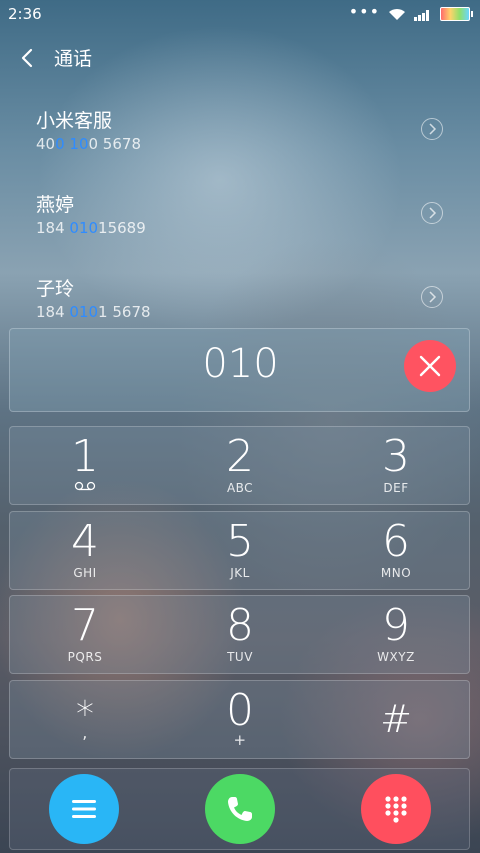 This screenshot has height=853, width=480. I want to click on close-icon, so click(430, 366).